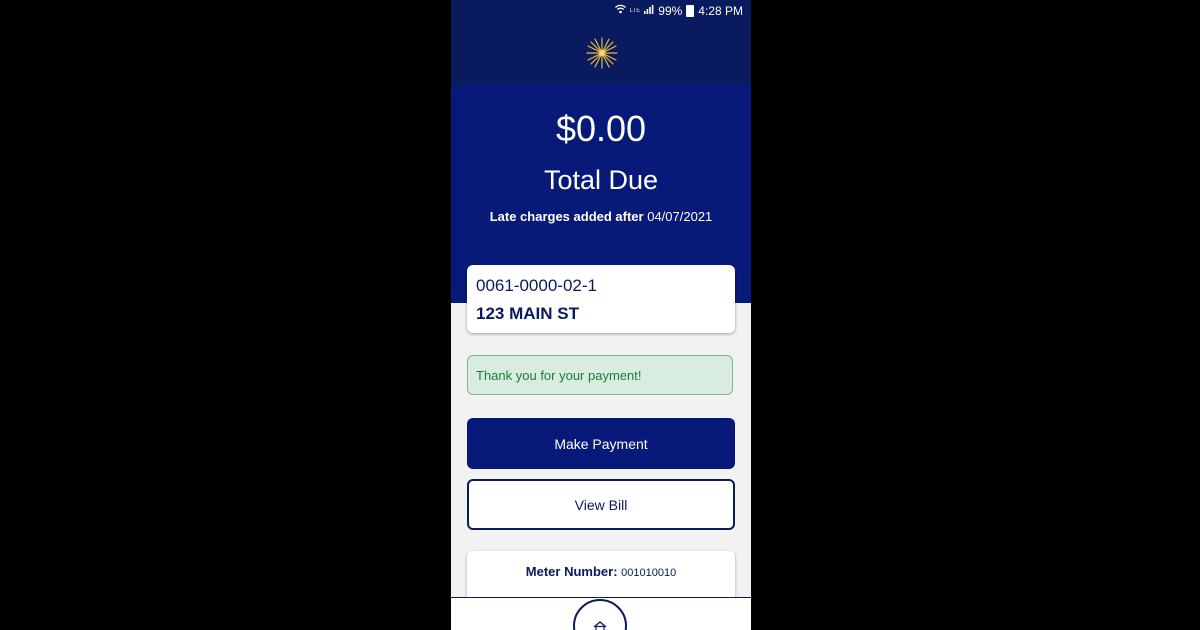  Describe the element at coordinates (620, 11) in the screenshot. I see `wifi-icon` at that location.